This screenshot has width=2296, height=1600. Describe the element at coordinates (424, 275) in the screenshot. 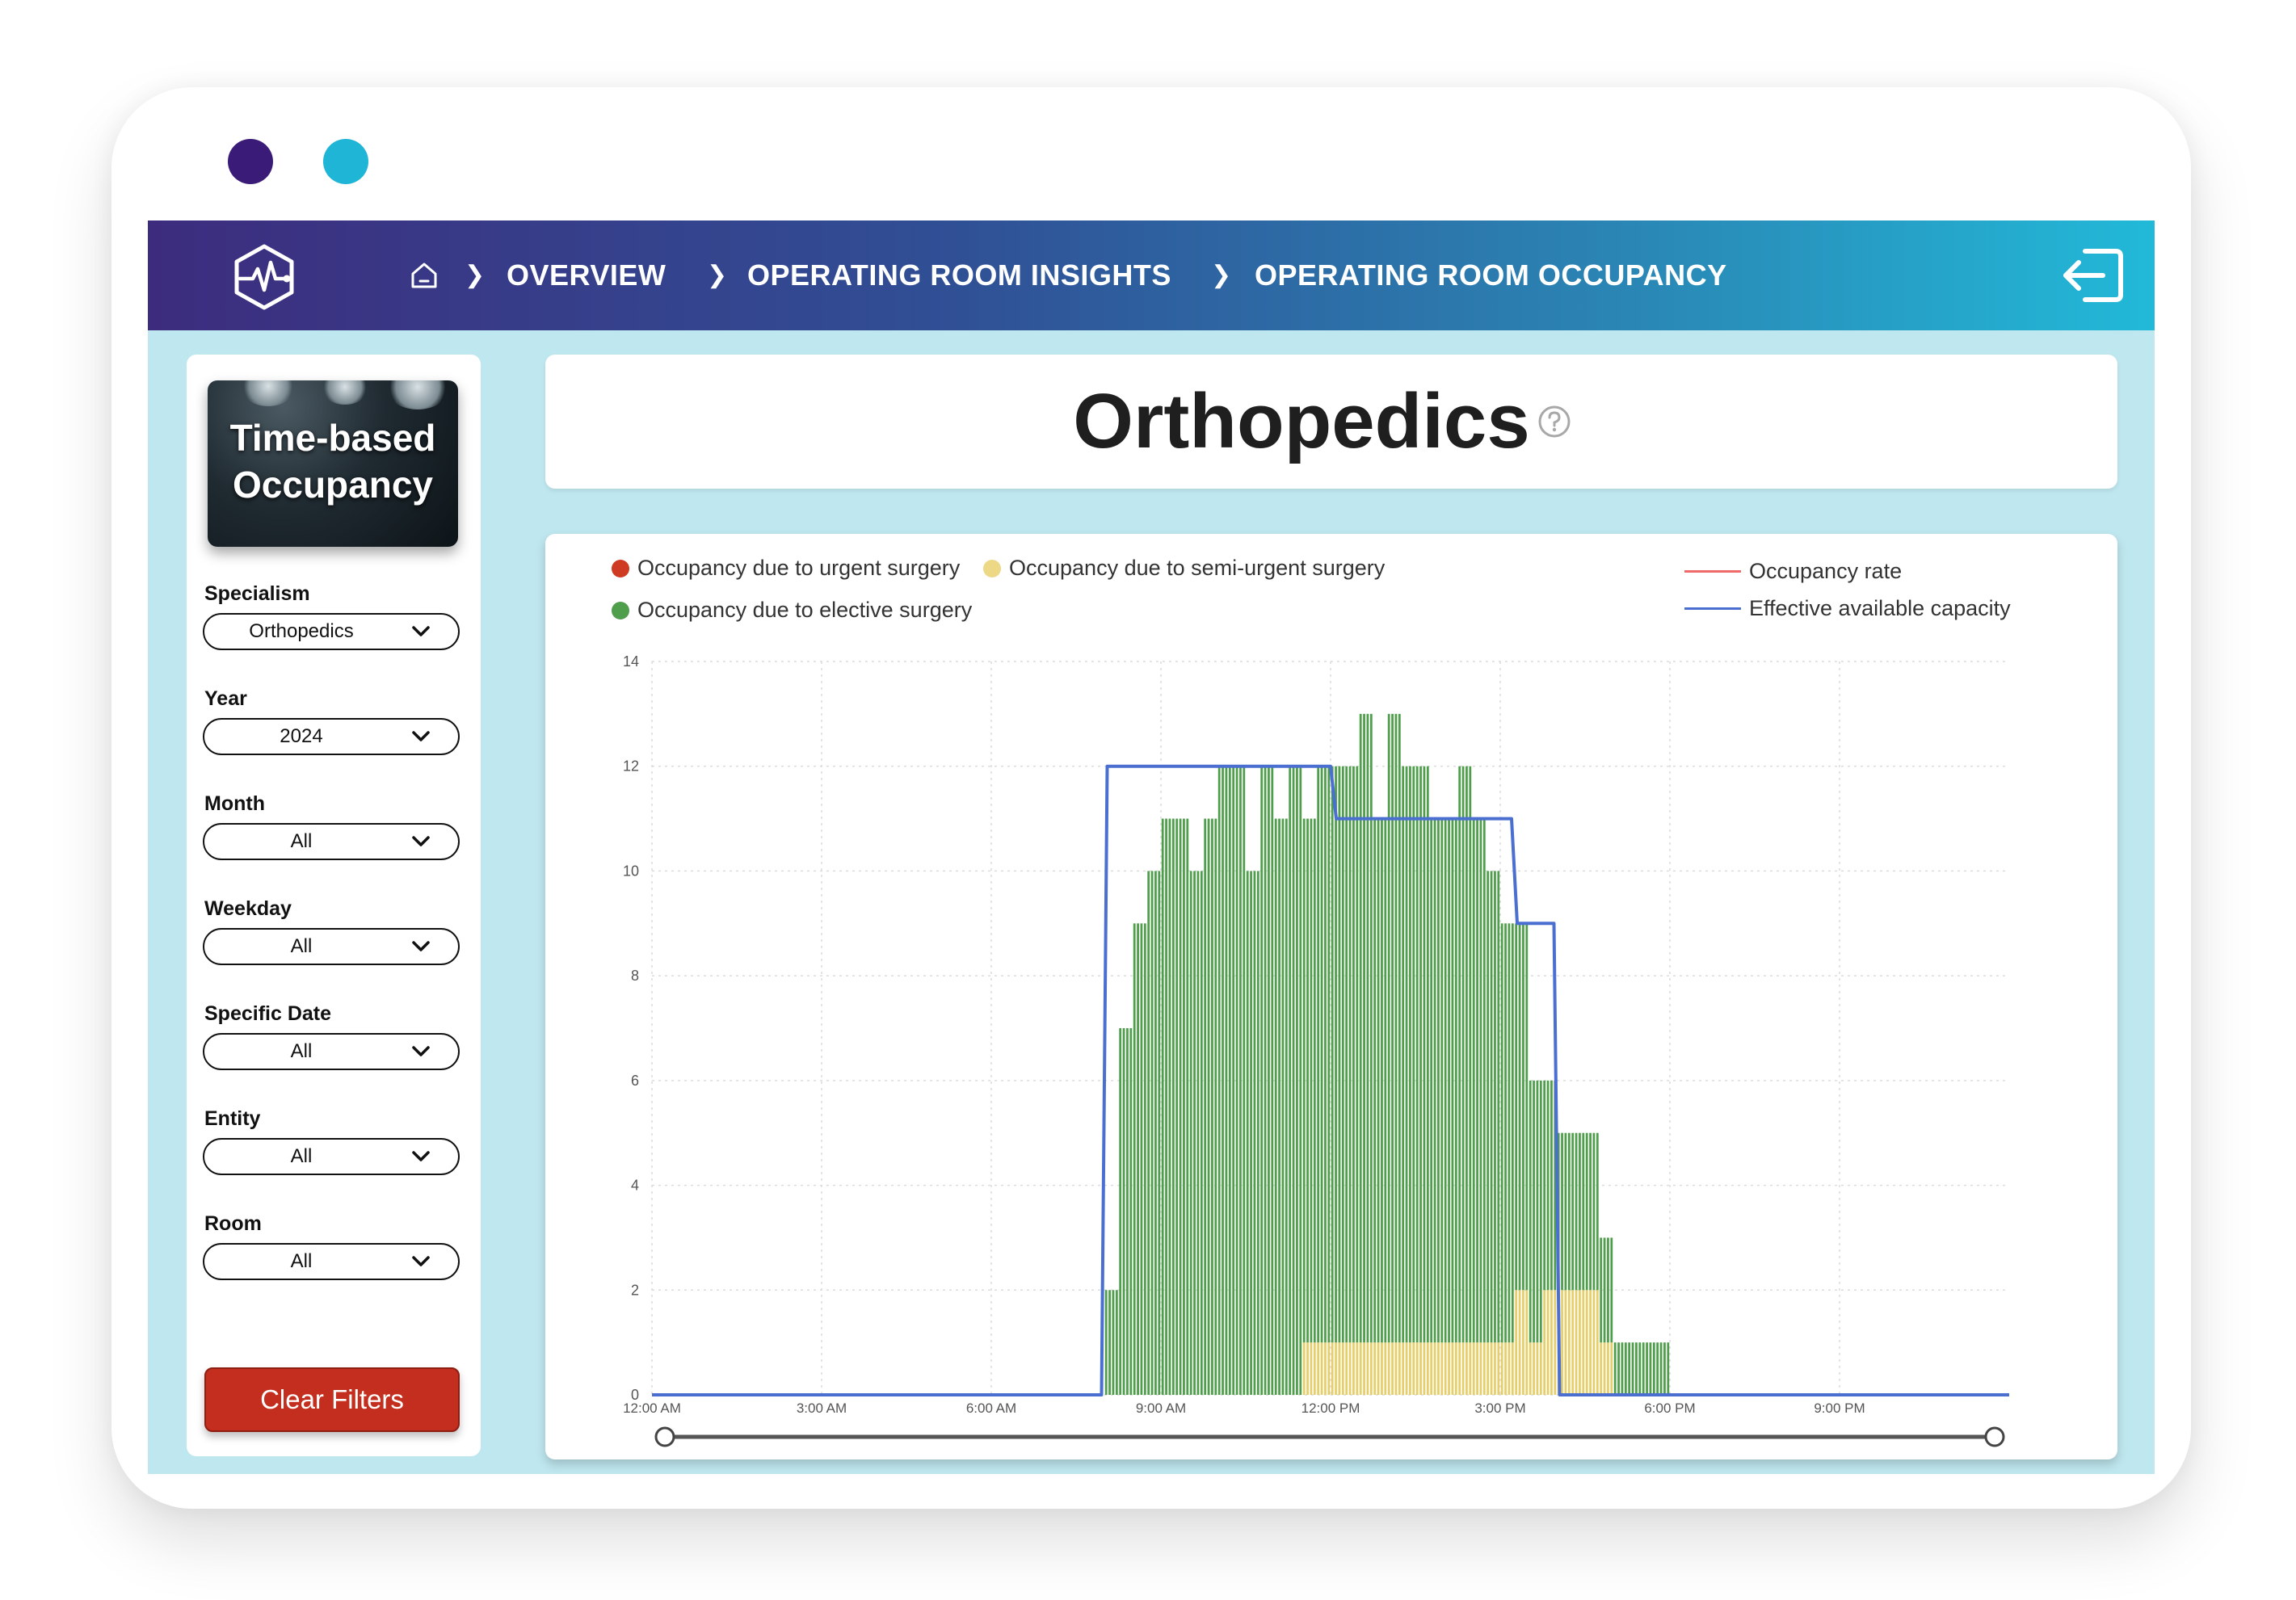

I see `home-icon` at that location.